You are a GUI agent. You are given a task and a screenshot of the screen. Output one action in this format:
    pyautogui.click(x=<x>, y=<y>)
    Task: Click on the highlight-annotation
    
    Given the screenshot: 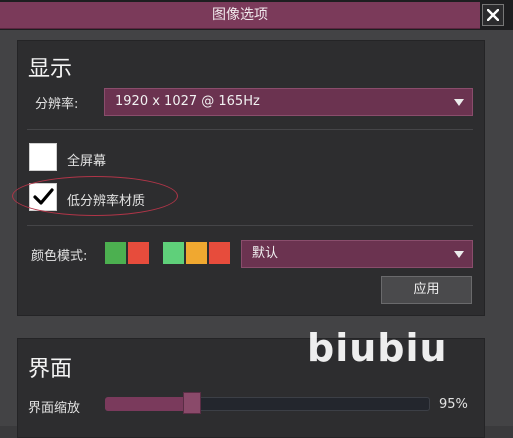 What is the action you would take?
    pyautogui.click(x=95, y=196)
    